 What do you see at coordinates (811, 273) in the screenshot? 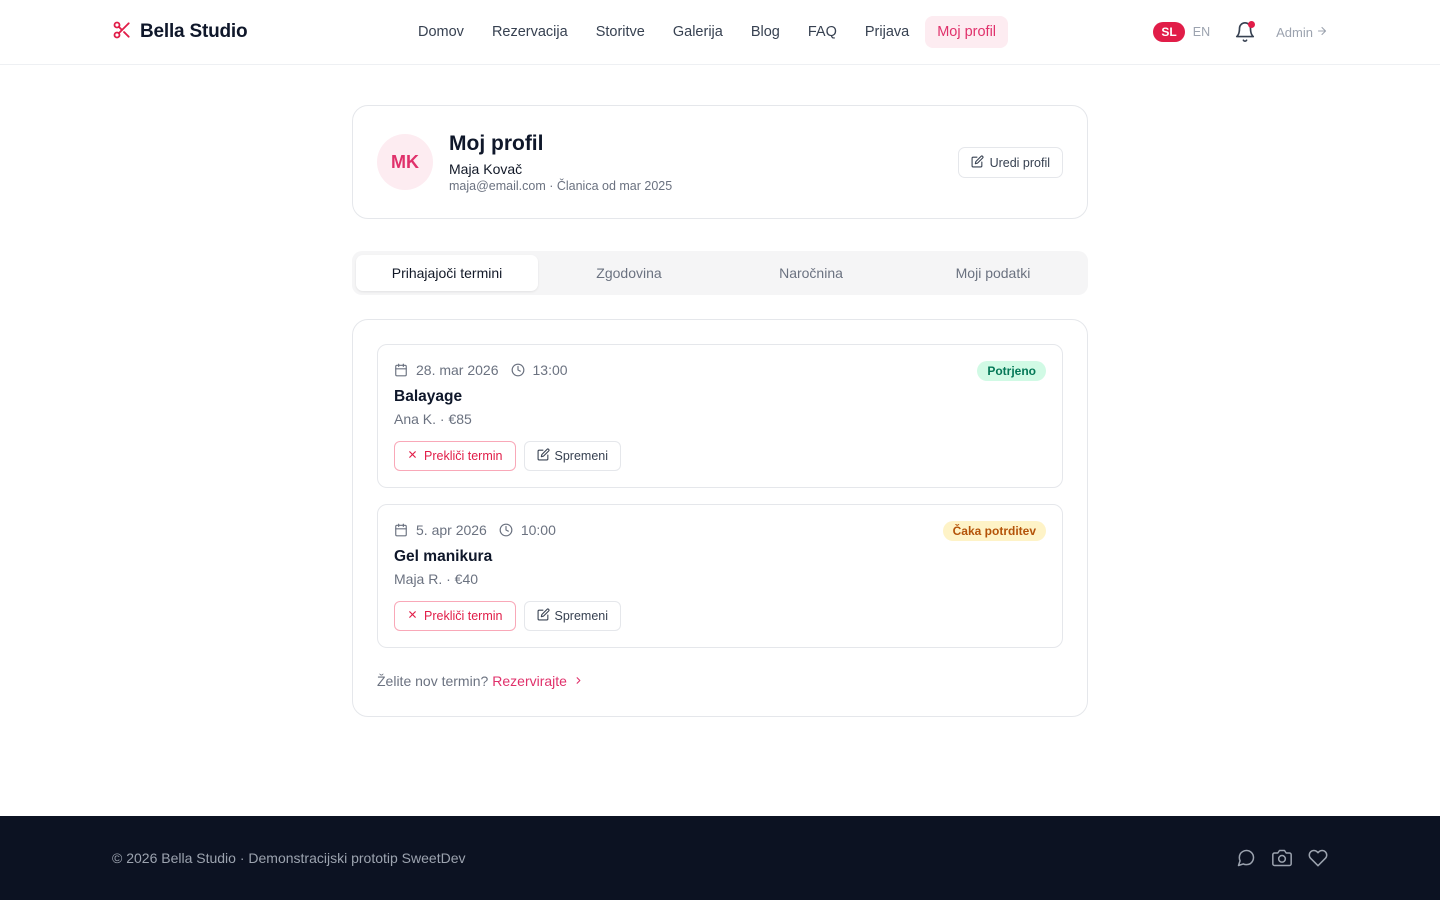
I see `tab-subscription: Naročnina` at bounding box center [811, 273].